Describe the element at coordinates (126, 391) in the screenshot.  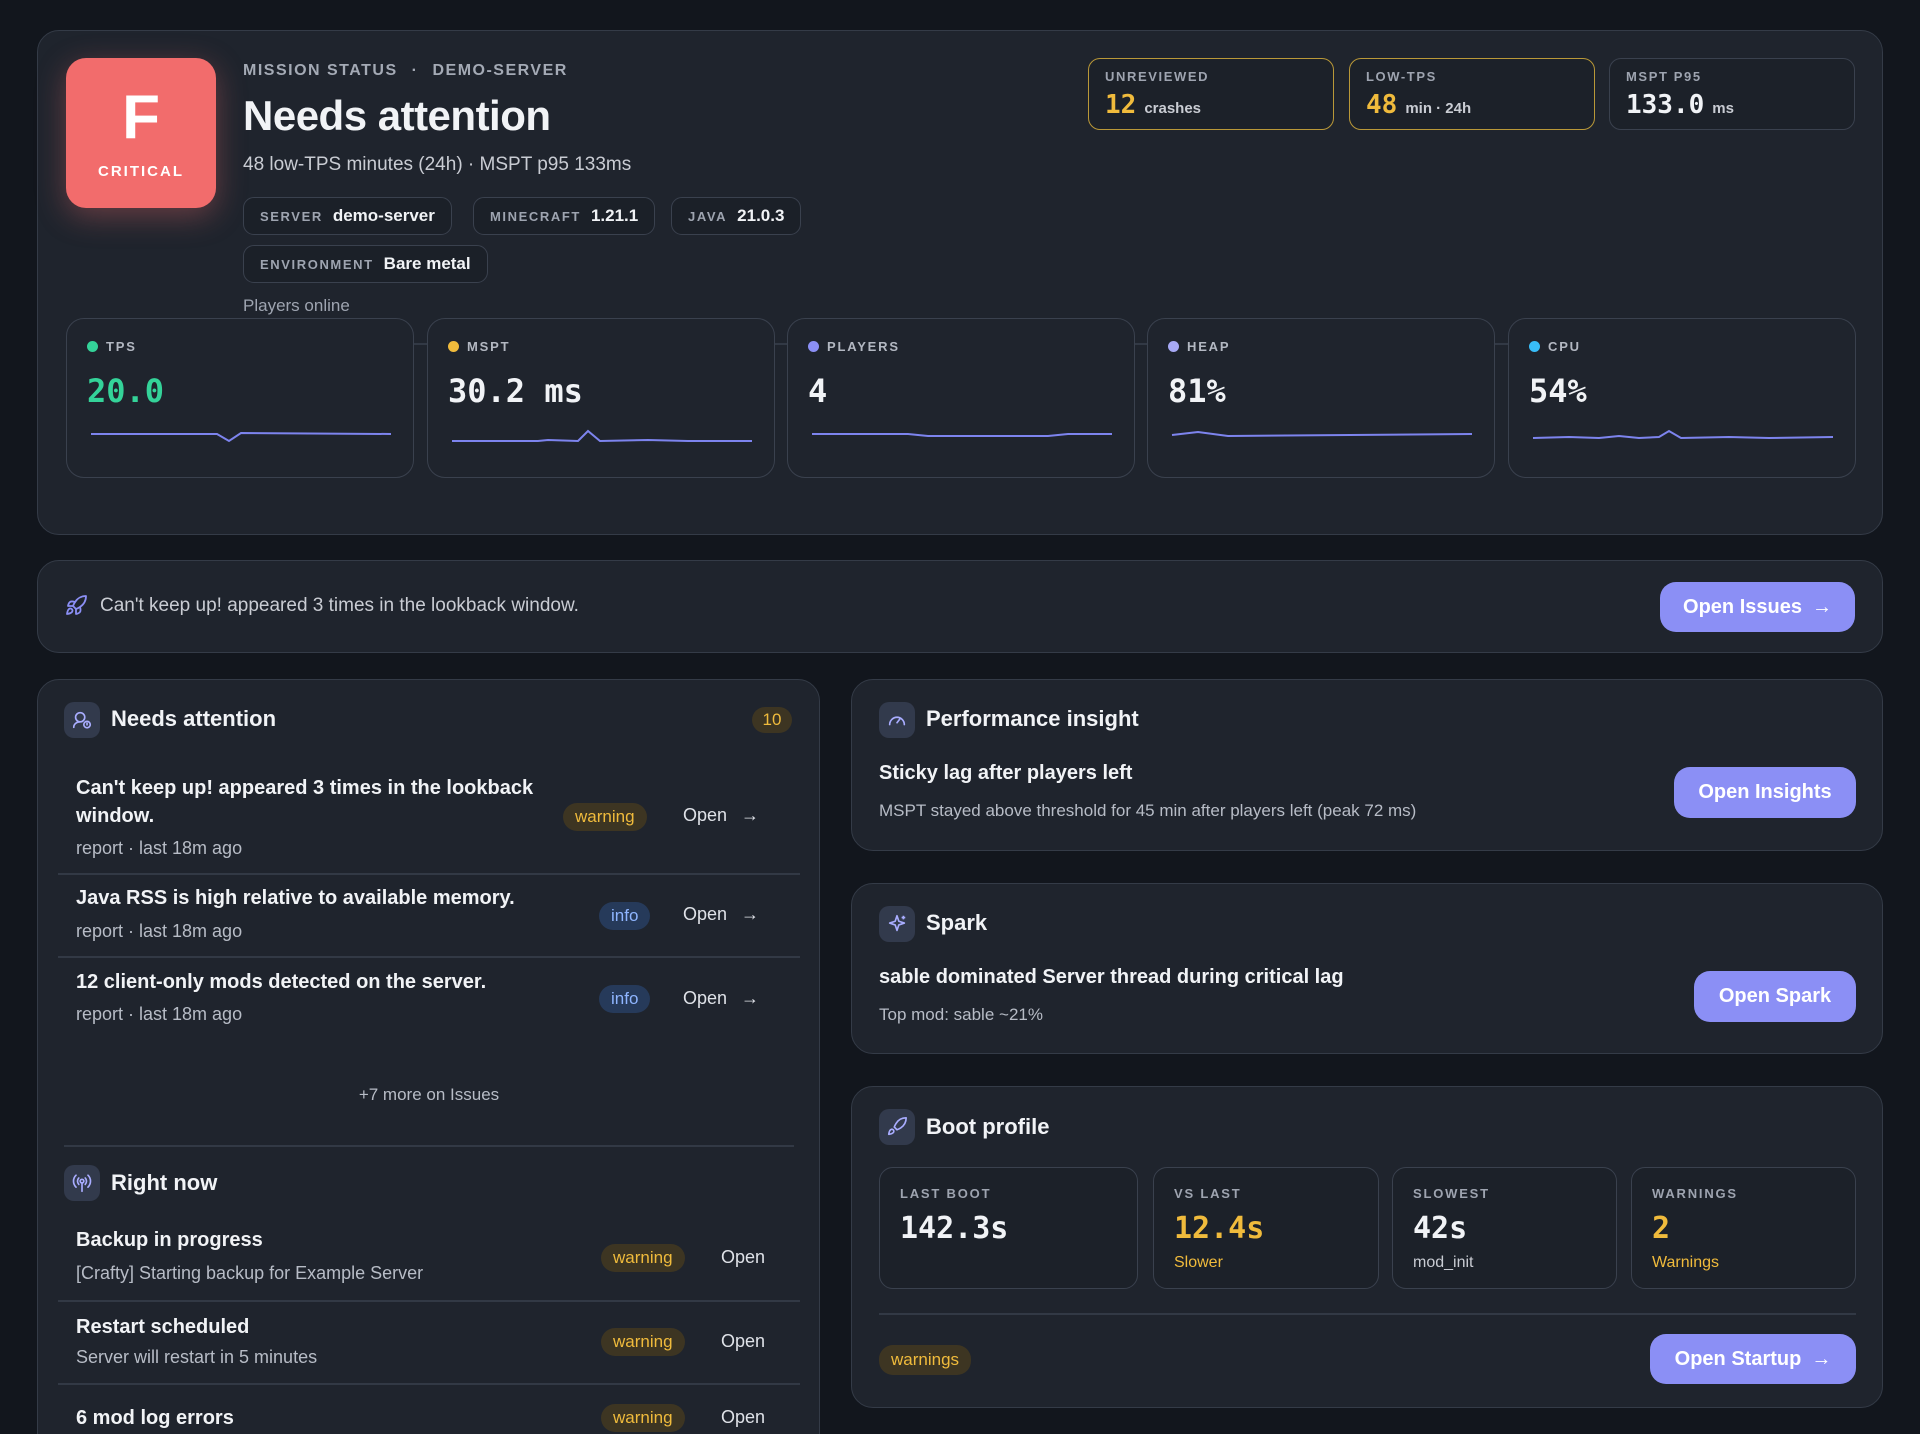
I see `metric-value: 20.0` at that location.